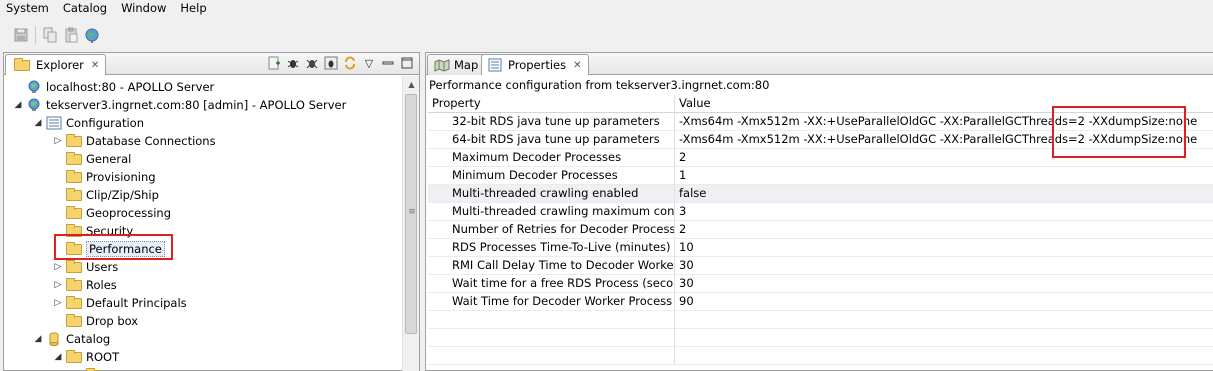  Describe the element at coordinates (84, 285) in the screenshot. I see `tree-item-roles: ▷ Roles` at that location.